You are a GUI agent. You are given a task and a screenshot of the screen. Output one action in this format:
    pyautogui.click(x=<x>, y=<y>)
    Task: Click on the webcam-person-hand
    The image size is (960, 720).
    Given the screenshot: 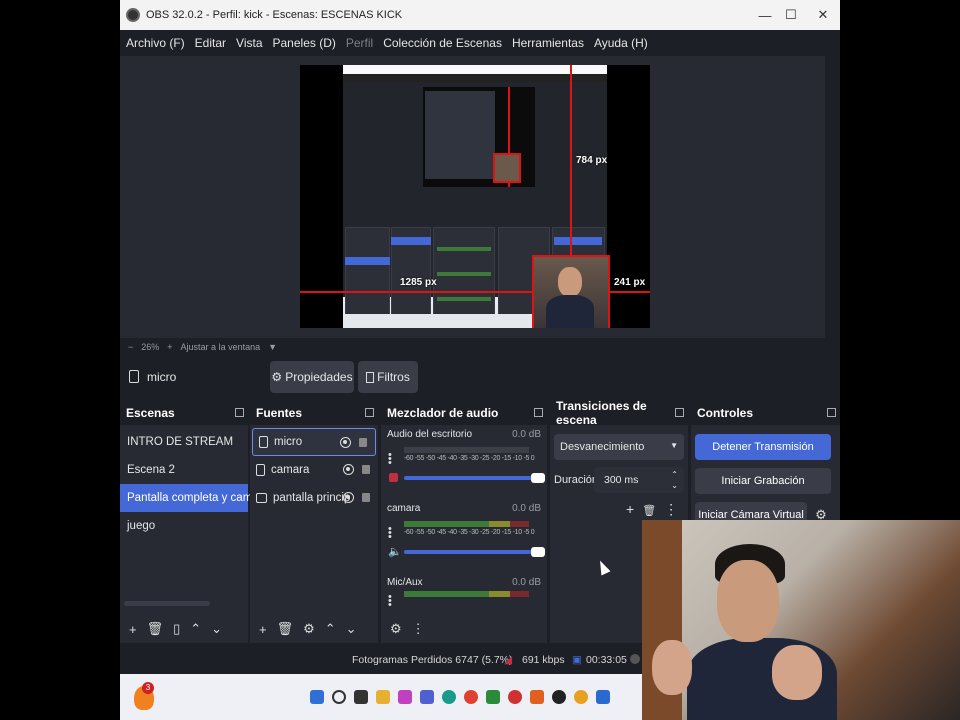 What is the action you would take?
    pyautogui.click(x=672, y=667)
    